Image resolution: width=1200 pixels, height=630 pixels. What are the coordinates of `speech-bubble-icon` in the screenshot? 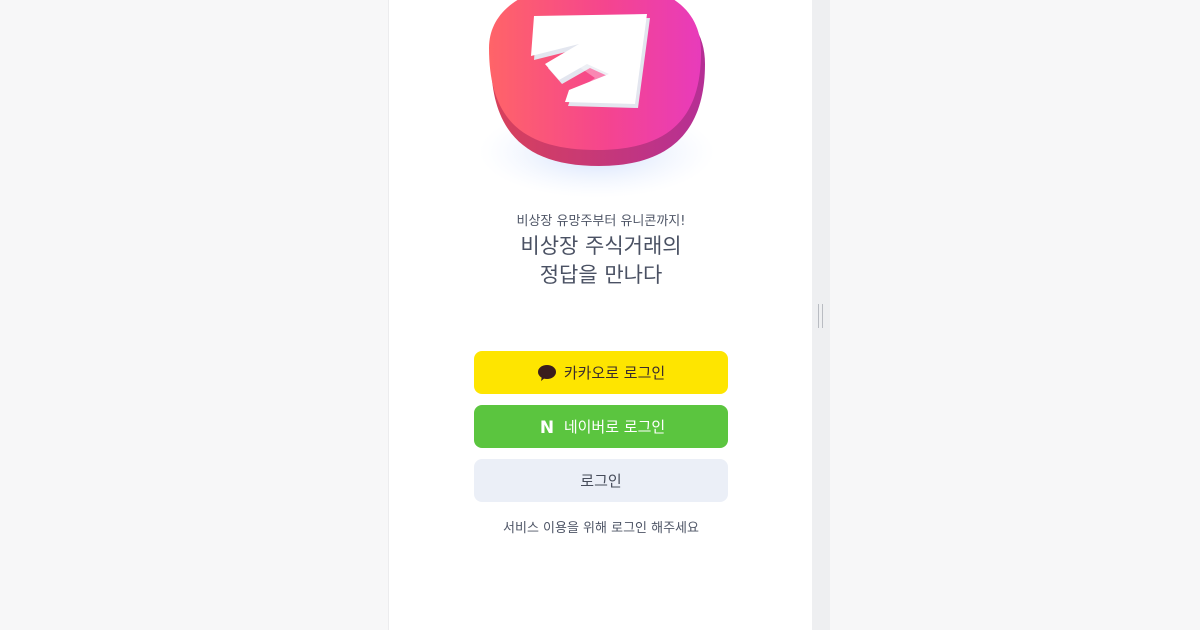 It's located at (547, 373).